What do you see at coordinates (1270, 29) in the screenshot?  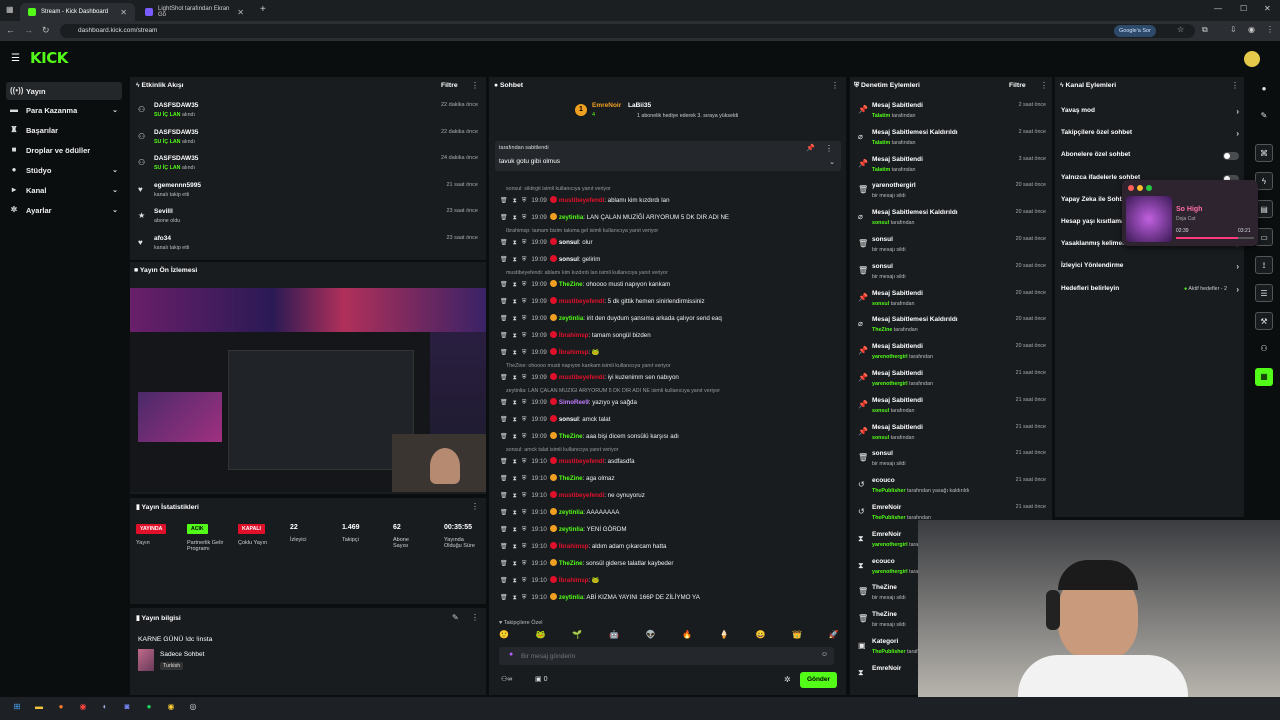 I see `browser-menu-icon: ⋮` at bounding box center [1270, 29].